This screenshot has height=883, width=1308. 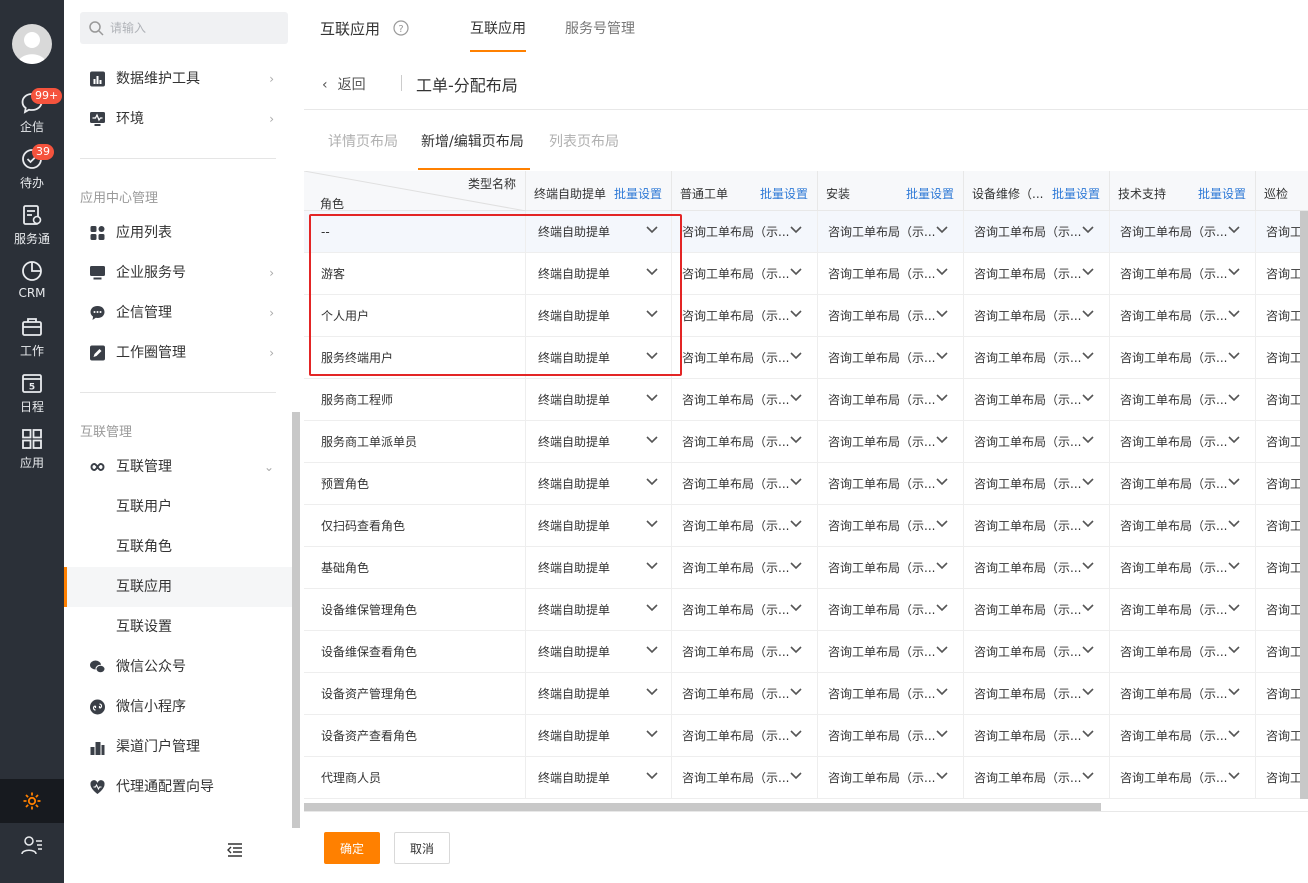 What do you see at coordinates (600, 28) in the screenshot?
I see `tab-service-account: 服务号管理` at bounding box center [600, 28].